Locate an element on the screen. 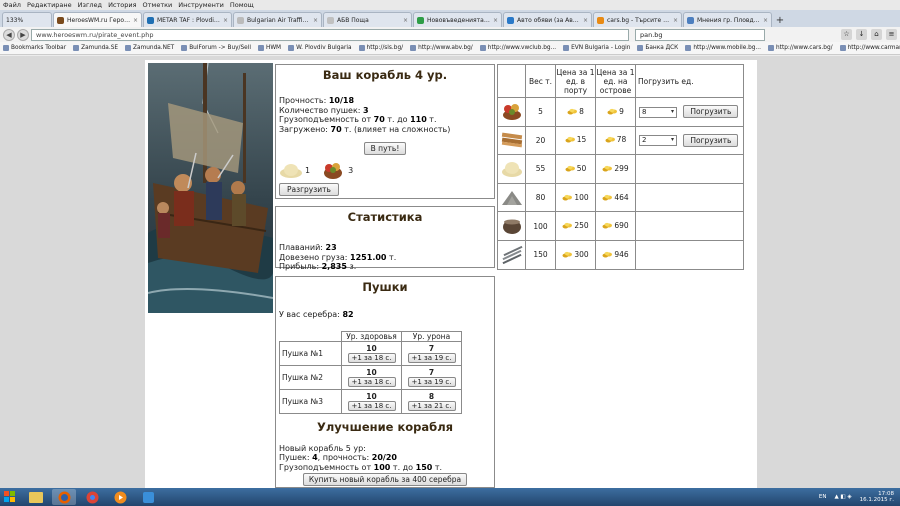 The height and width of the screenshot is (506, 900). browser-tab: HeroesWM.ru Героя войн...× is located at coordinates (97, 19).